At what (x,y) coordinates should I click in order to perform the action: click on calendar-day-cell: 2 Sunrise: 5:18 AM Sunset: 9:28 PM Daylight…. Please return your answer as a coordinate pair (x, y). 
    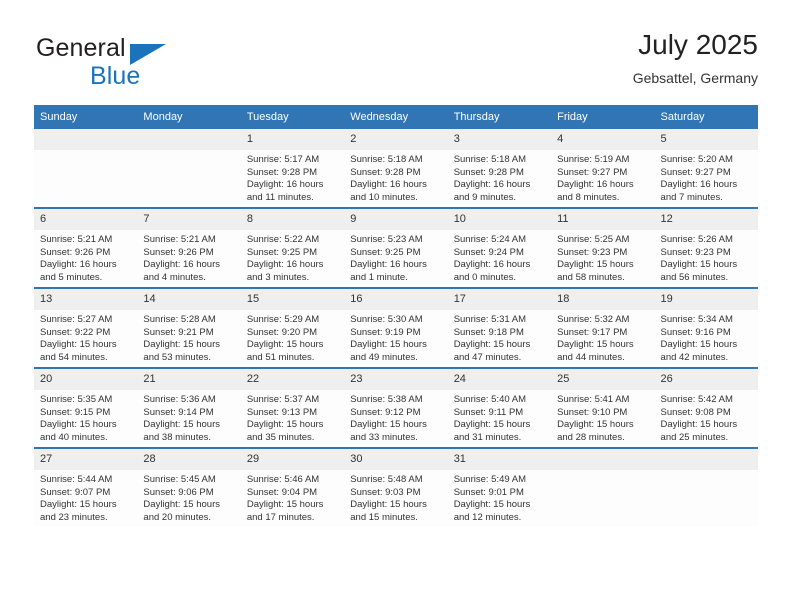
    Looking at the image, I should click on (396, 169).